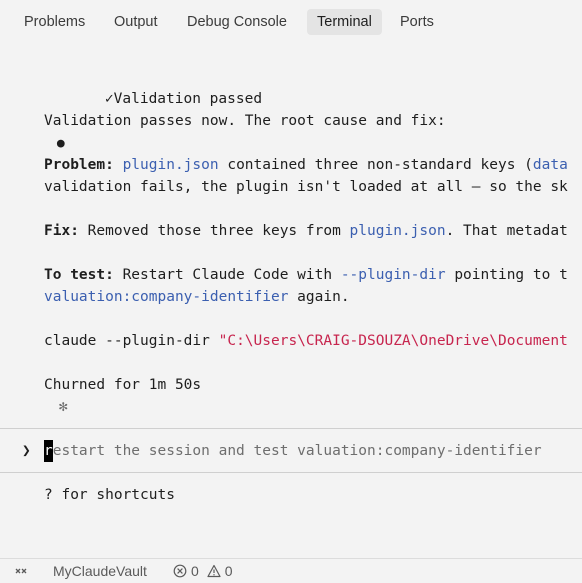  Describe the element at coordinates (170, 165) in the screenshot. I see `problem-file: plugin.json` at that location.